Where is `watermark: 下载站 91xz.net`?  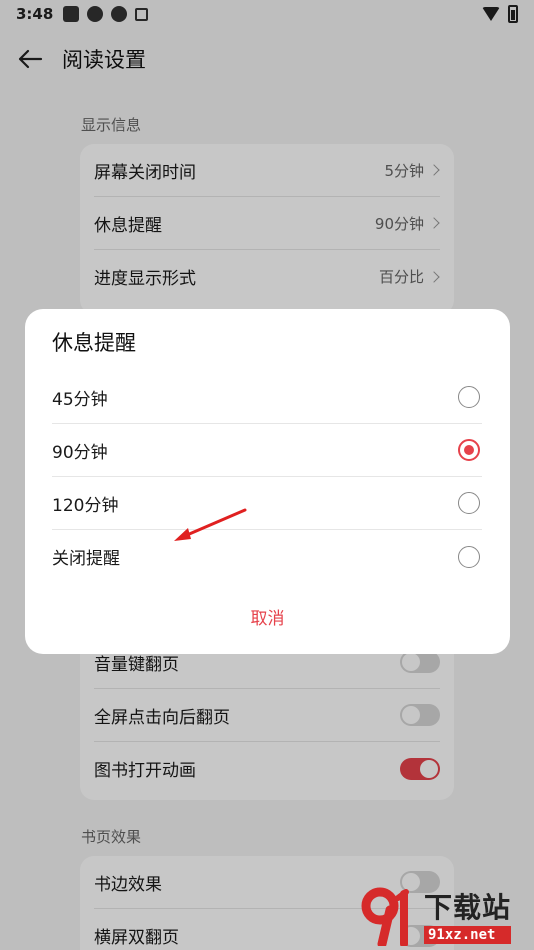
watermark: 下载站 91xz.net is located at coordinates (446, 915).